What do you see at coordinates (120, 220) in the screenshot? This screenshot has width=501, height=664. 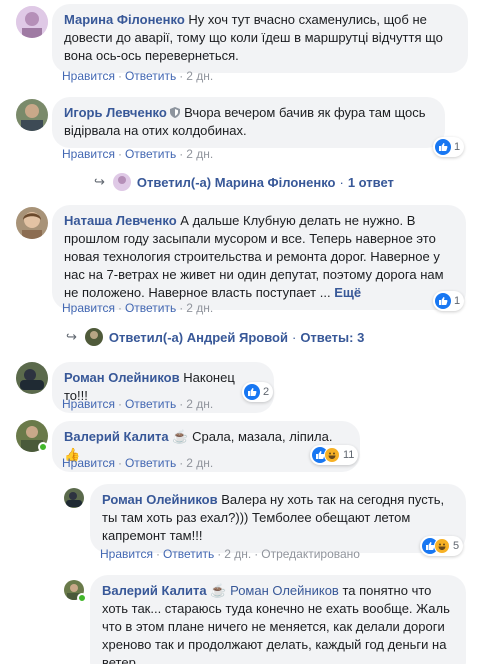 I see `comment-author: Наташа Левченко` at bounding box center [120, 220].